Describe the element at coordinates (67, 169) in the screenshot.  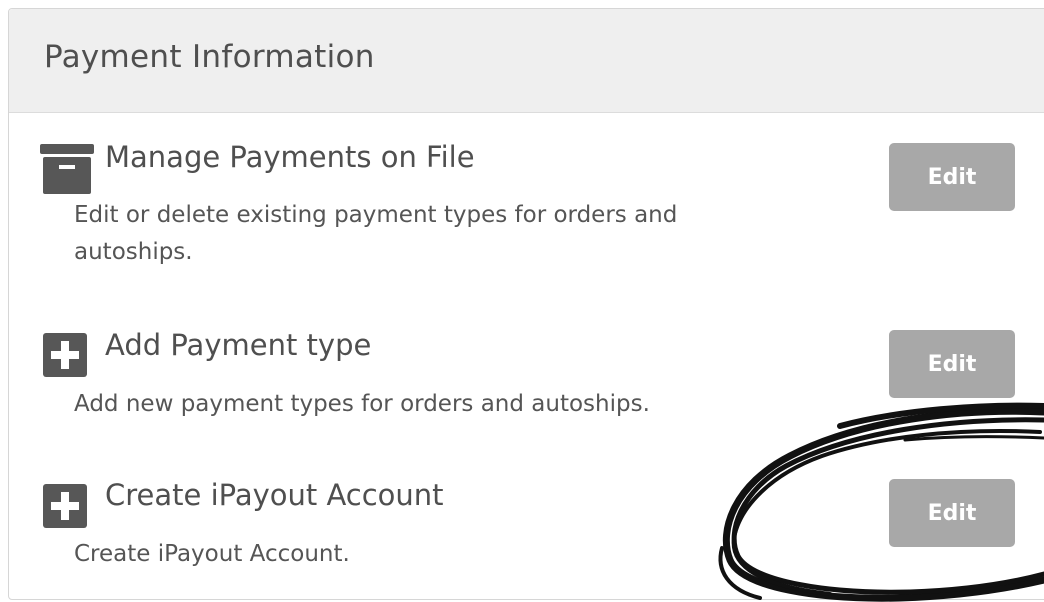
I see `archive-box-icon` at that location.